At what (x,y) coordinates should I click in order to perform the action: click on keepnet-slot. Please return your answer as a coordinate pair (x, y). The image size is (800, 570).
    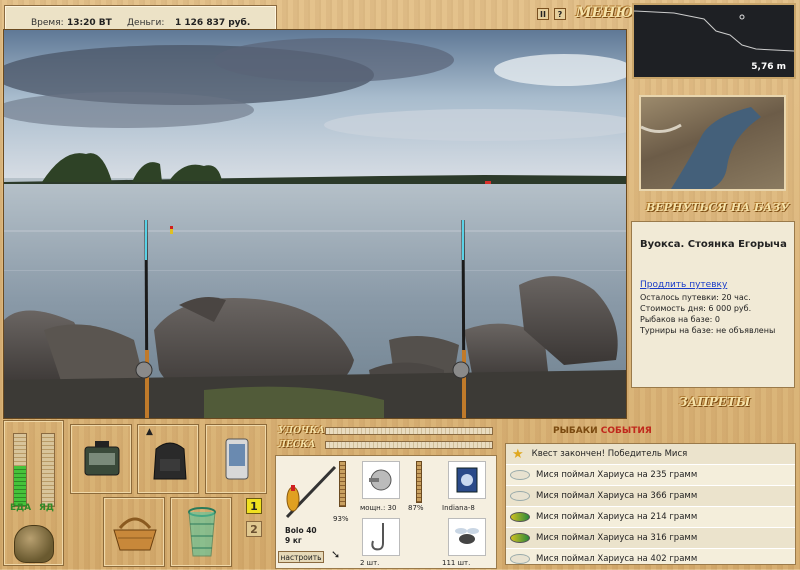
    Looking at the image, I should click on (201, 532).